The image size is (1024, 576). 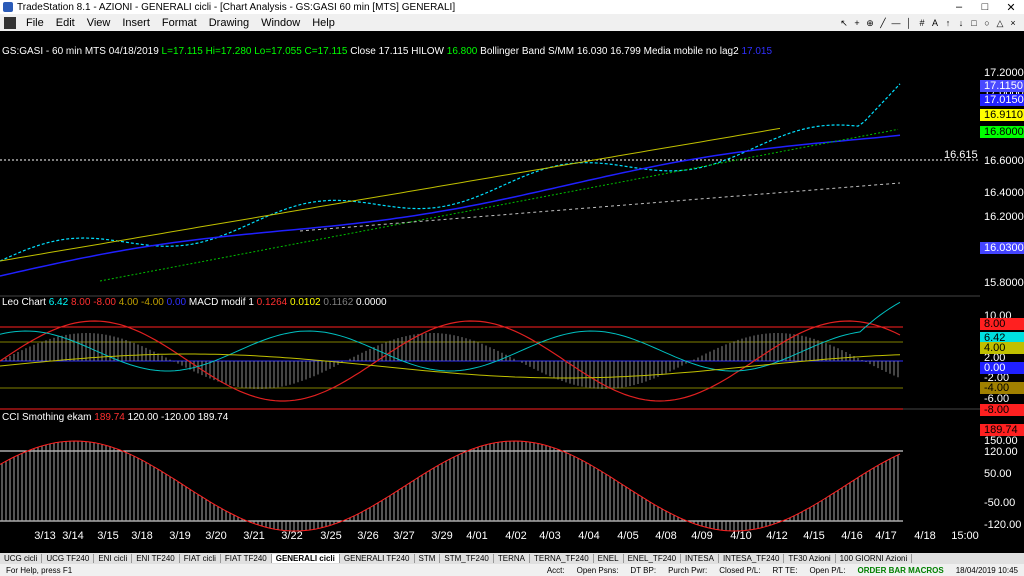 I want to click on close-button: ✕, so click(x=1011, y=7).